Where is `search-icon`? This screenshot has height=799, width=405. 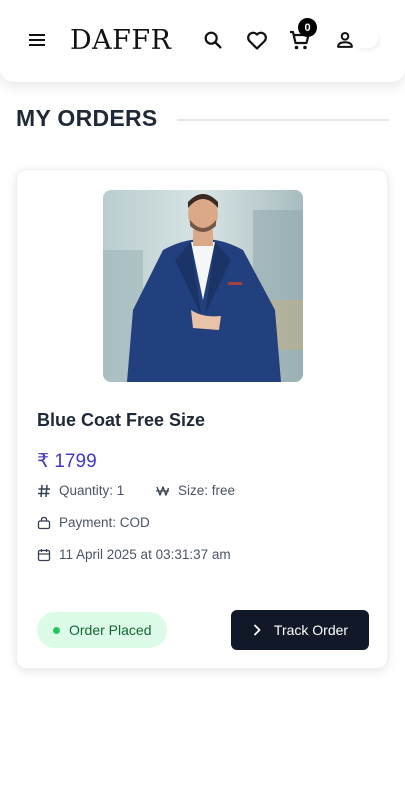
search-icon is located at coordinates (213, 40).